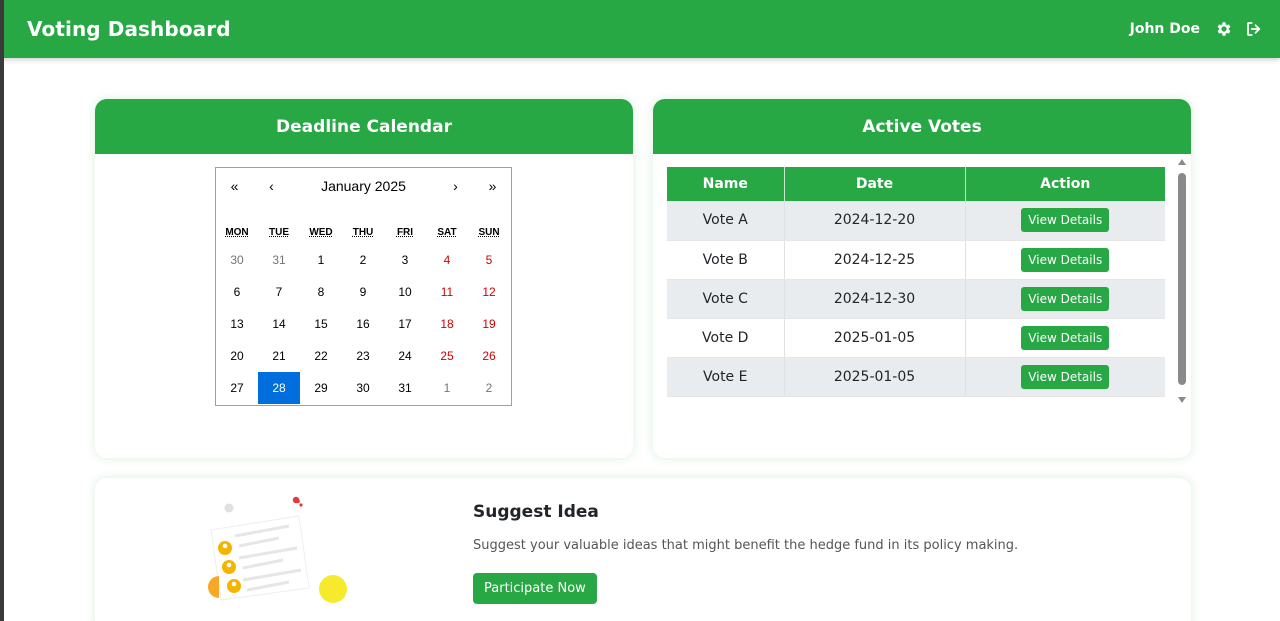  What do you see at coordinates (405, 260) in the screenshot?
I see `calendar-day: 3` at bounding box center [405, 260].